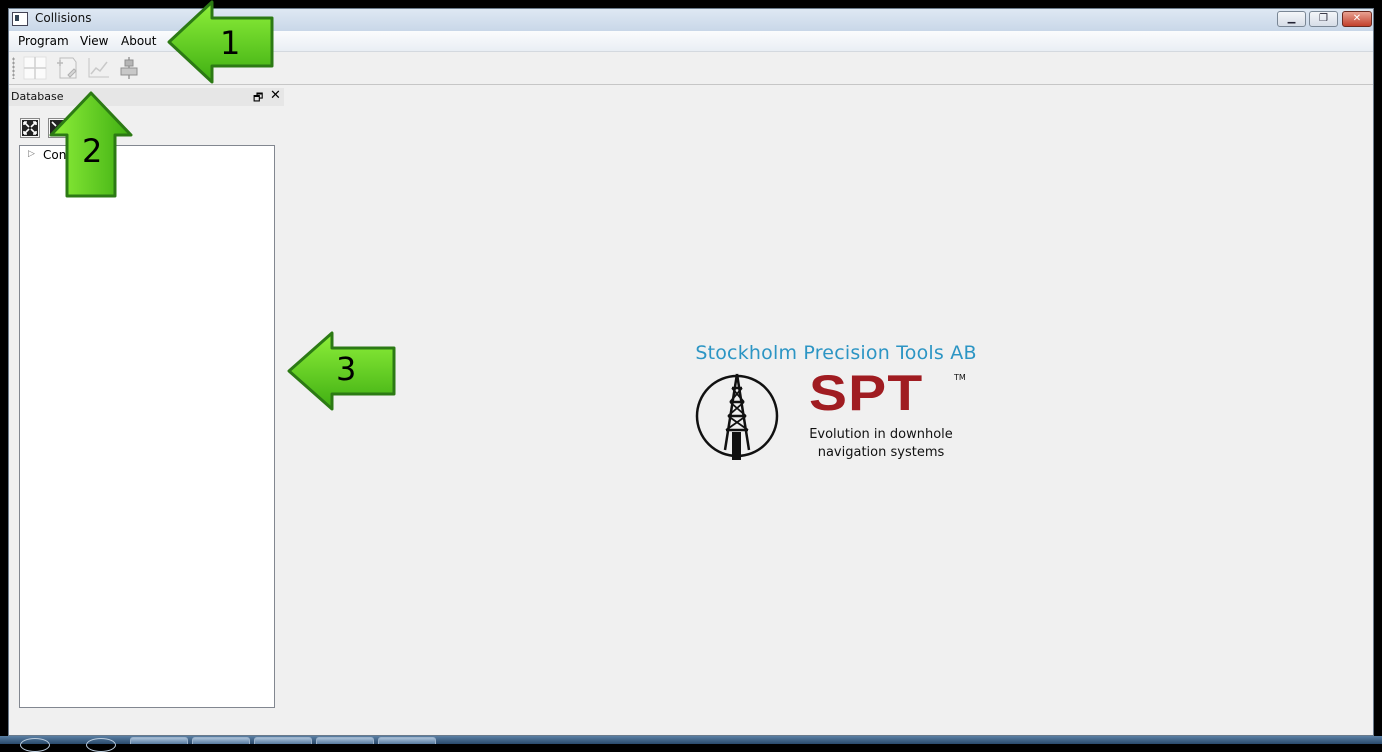  What do you see at coordinates (35, 745) in the screenshot?
I see `start-orb-icon` at bounding box center [35, 745].